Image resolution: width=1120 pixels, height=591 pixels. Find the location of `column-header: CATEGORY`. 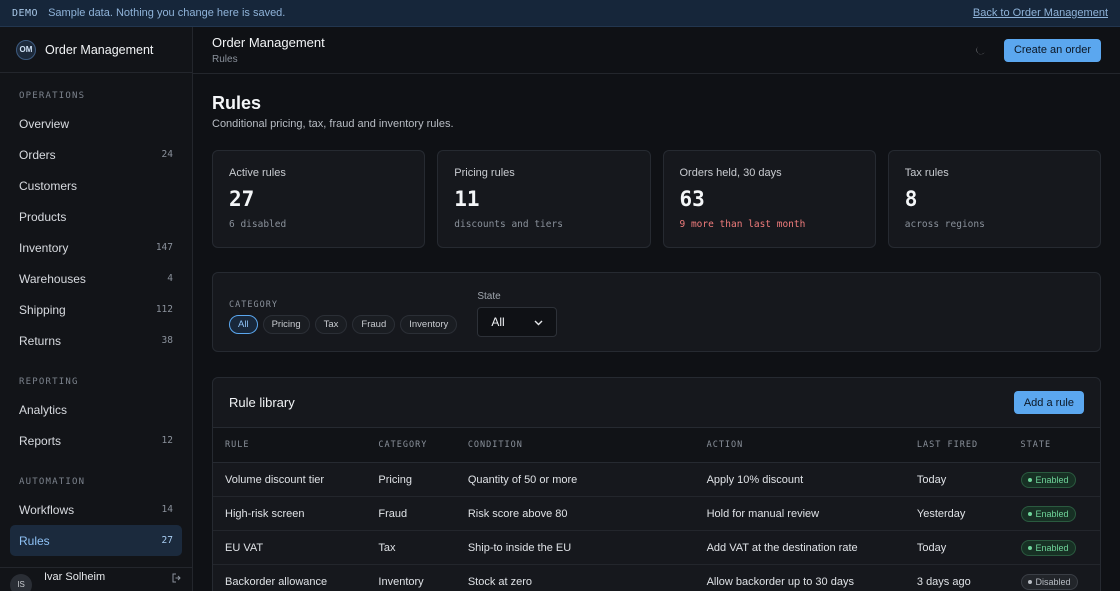

column-header: CATEGORY is located at coordinates (411, 445).